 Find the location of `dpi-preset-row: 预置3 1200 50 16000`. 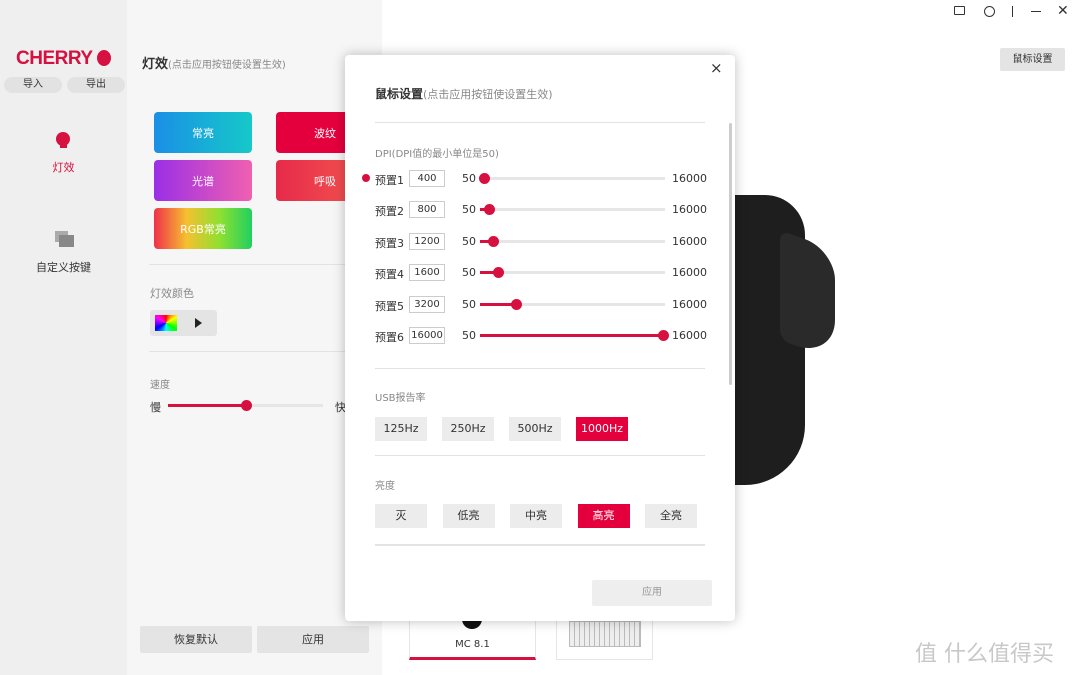

dpi-preset-row: 预置3 1200 50 16000 is located at coordinates (535, 242).